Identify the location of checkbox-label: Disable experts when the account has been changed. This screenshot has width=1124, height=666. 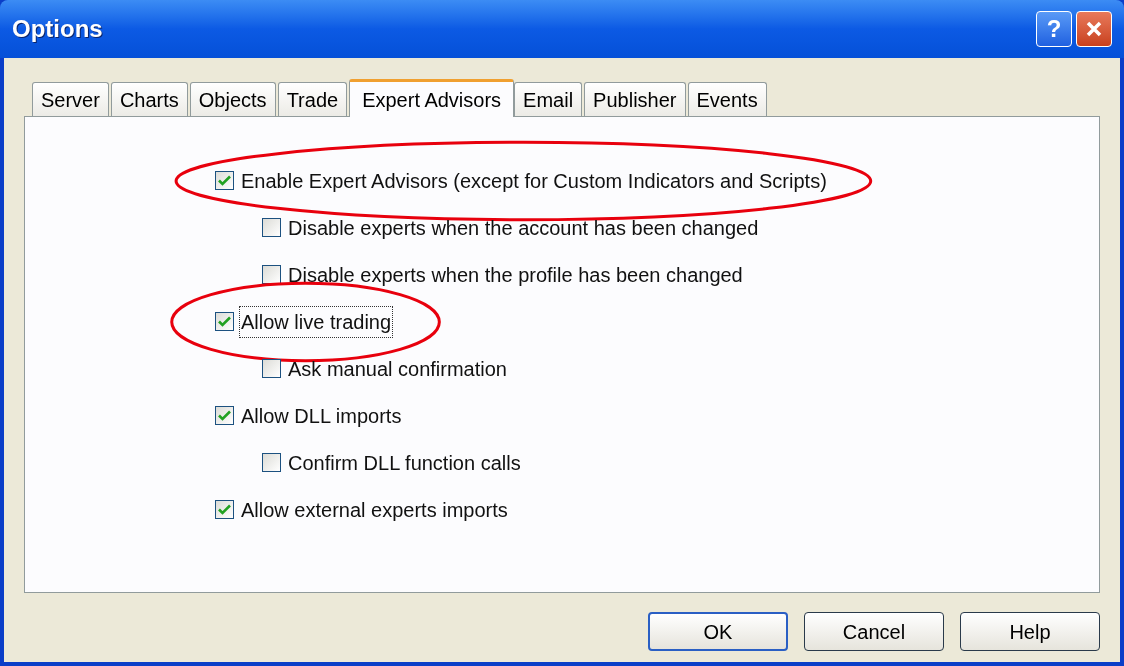
(523, 228).